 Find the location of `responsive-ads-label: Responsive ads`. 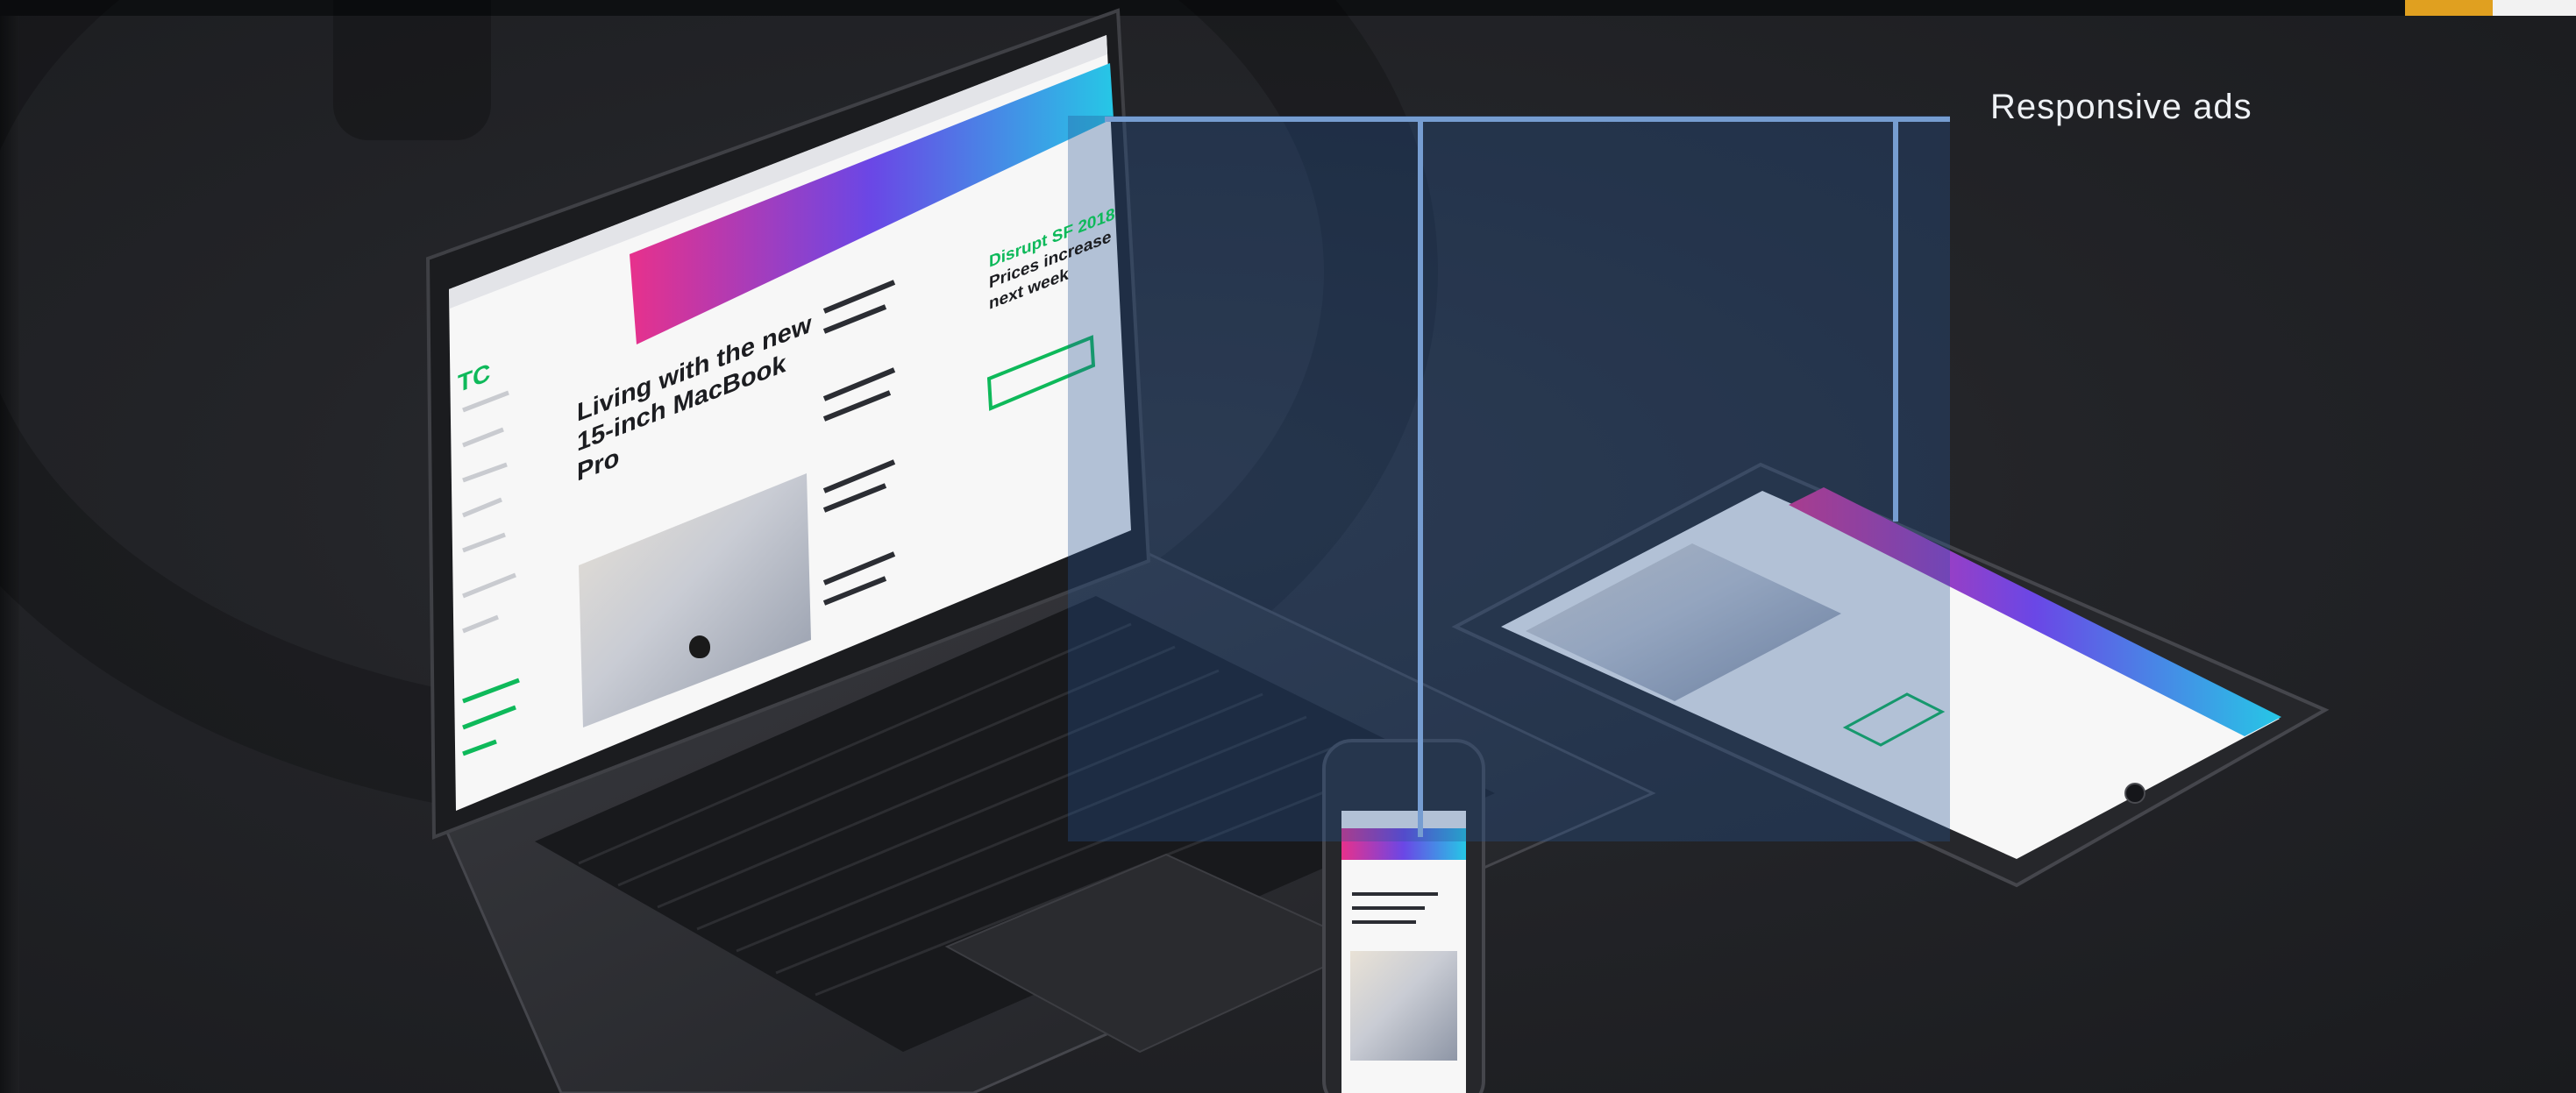

responsive-ads-label: Responsive ads is located at coordinates (2121, 107).